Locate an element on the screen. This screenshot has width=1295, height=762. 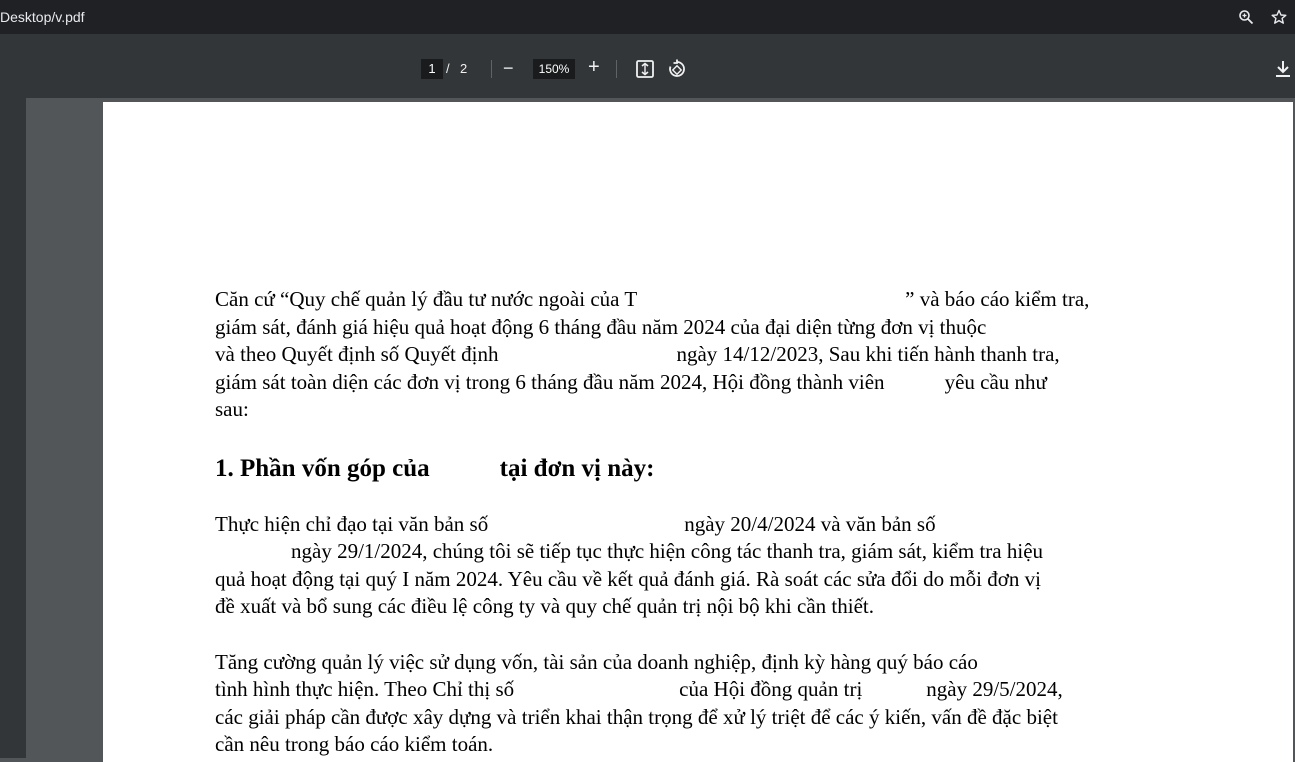
title-bar: Desktop/v.pdf is located at coordinates (647, 17).